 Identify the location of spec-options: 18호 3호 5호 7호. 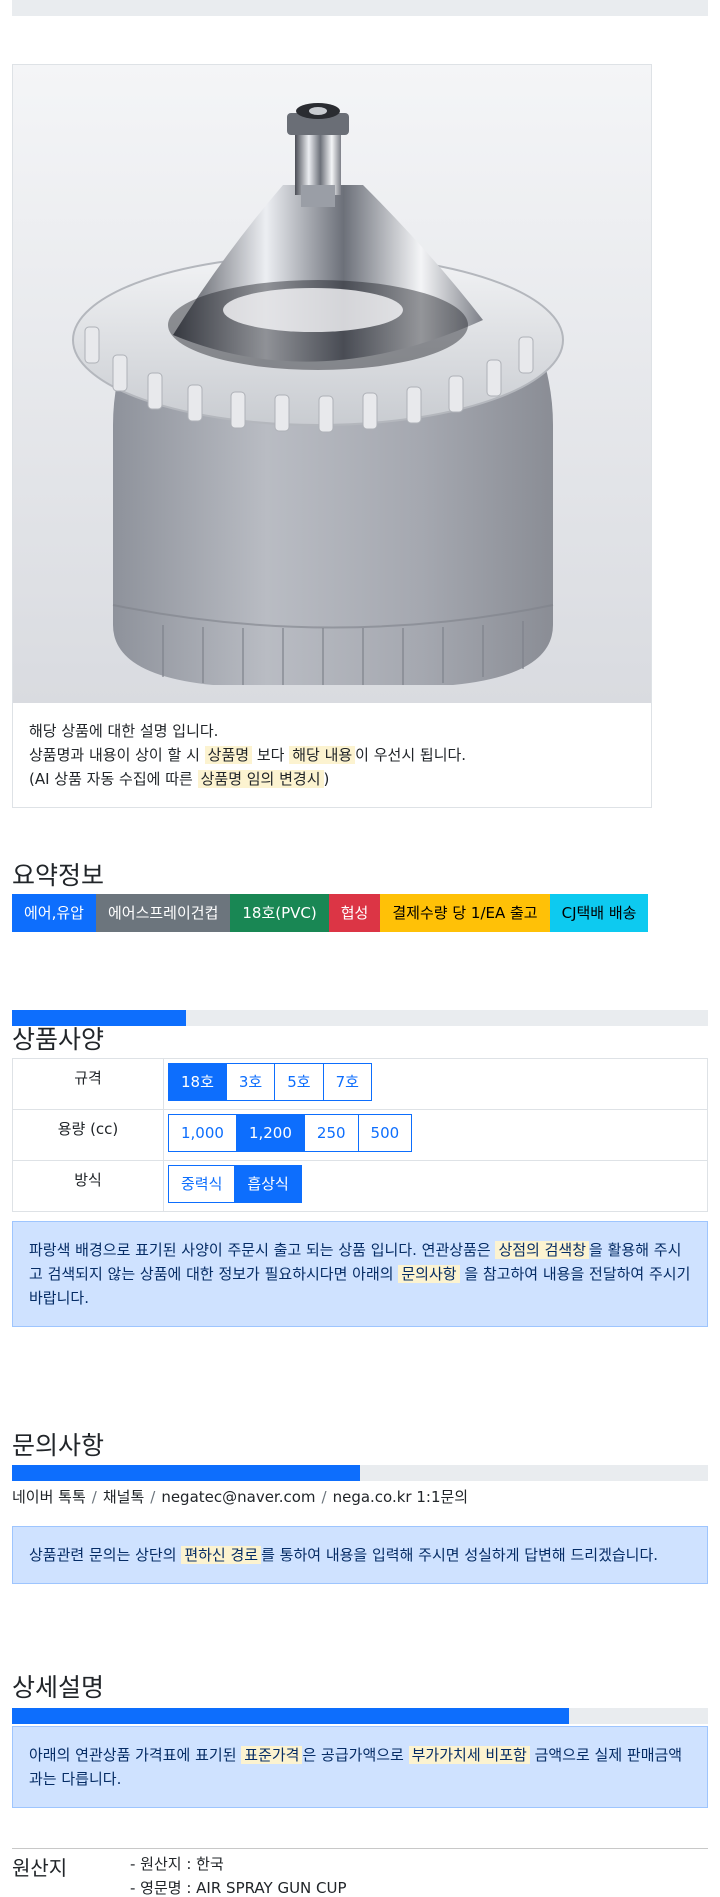
(435, 1084).